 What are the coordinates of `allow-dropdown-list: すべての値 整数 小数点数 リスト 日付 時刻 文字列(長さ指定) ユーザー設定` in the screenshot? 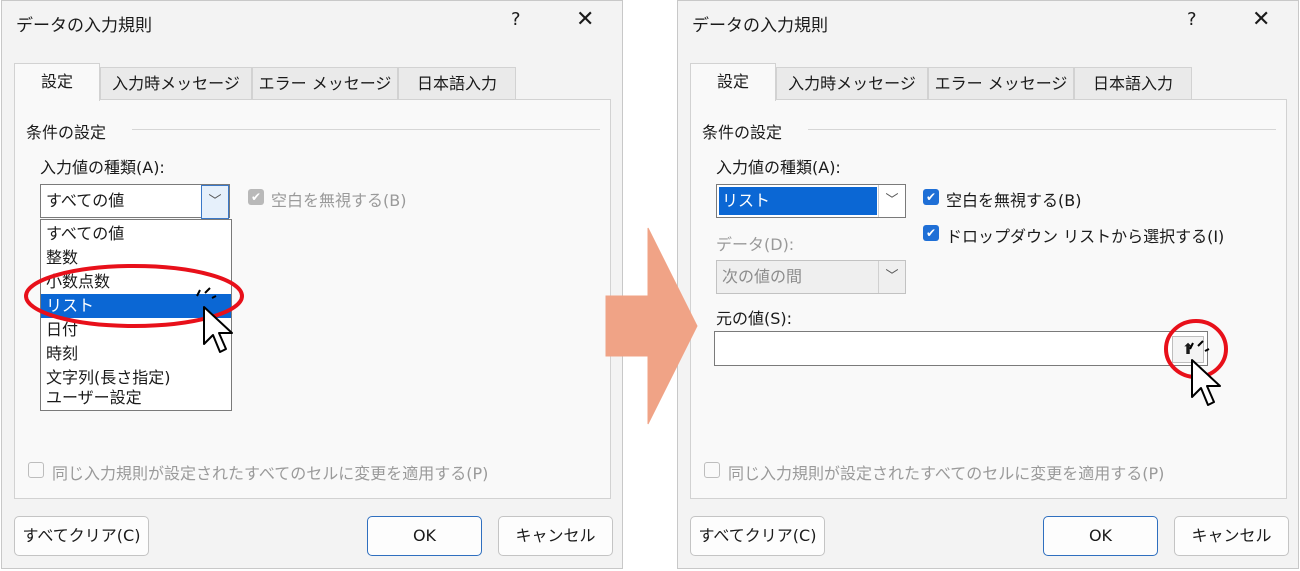 It's located at (136, 315).